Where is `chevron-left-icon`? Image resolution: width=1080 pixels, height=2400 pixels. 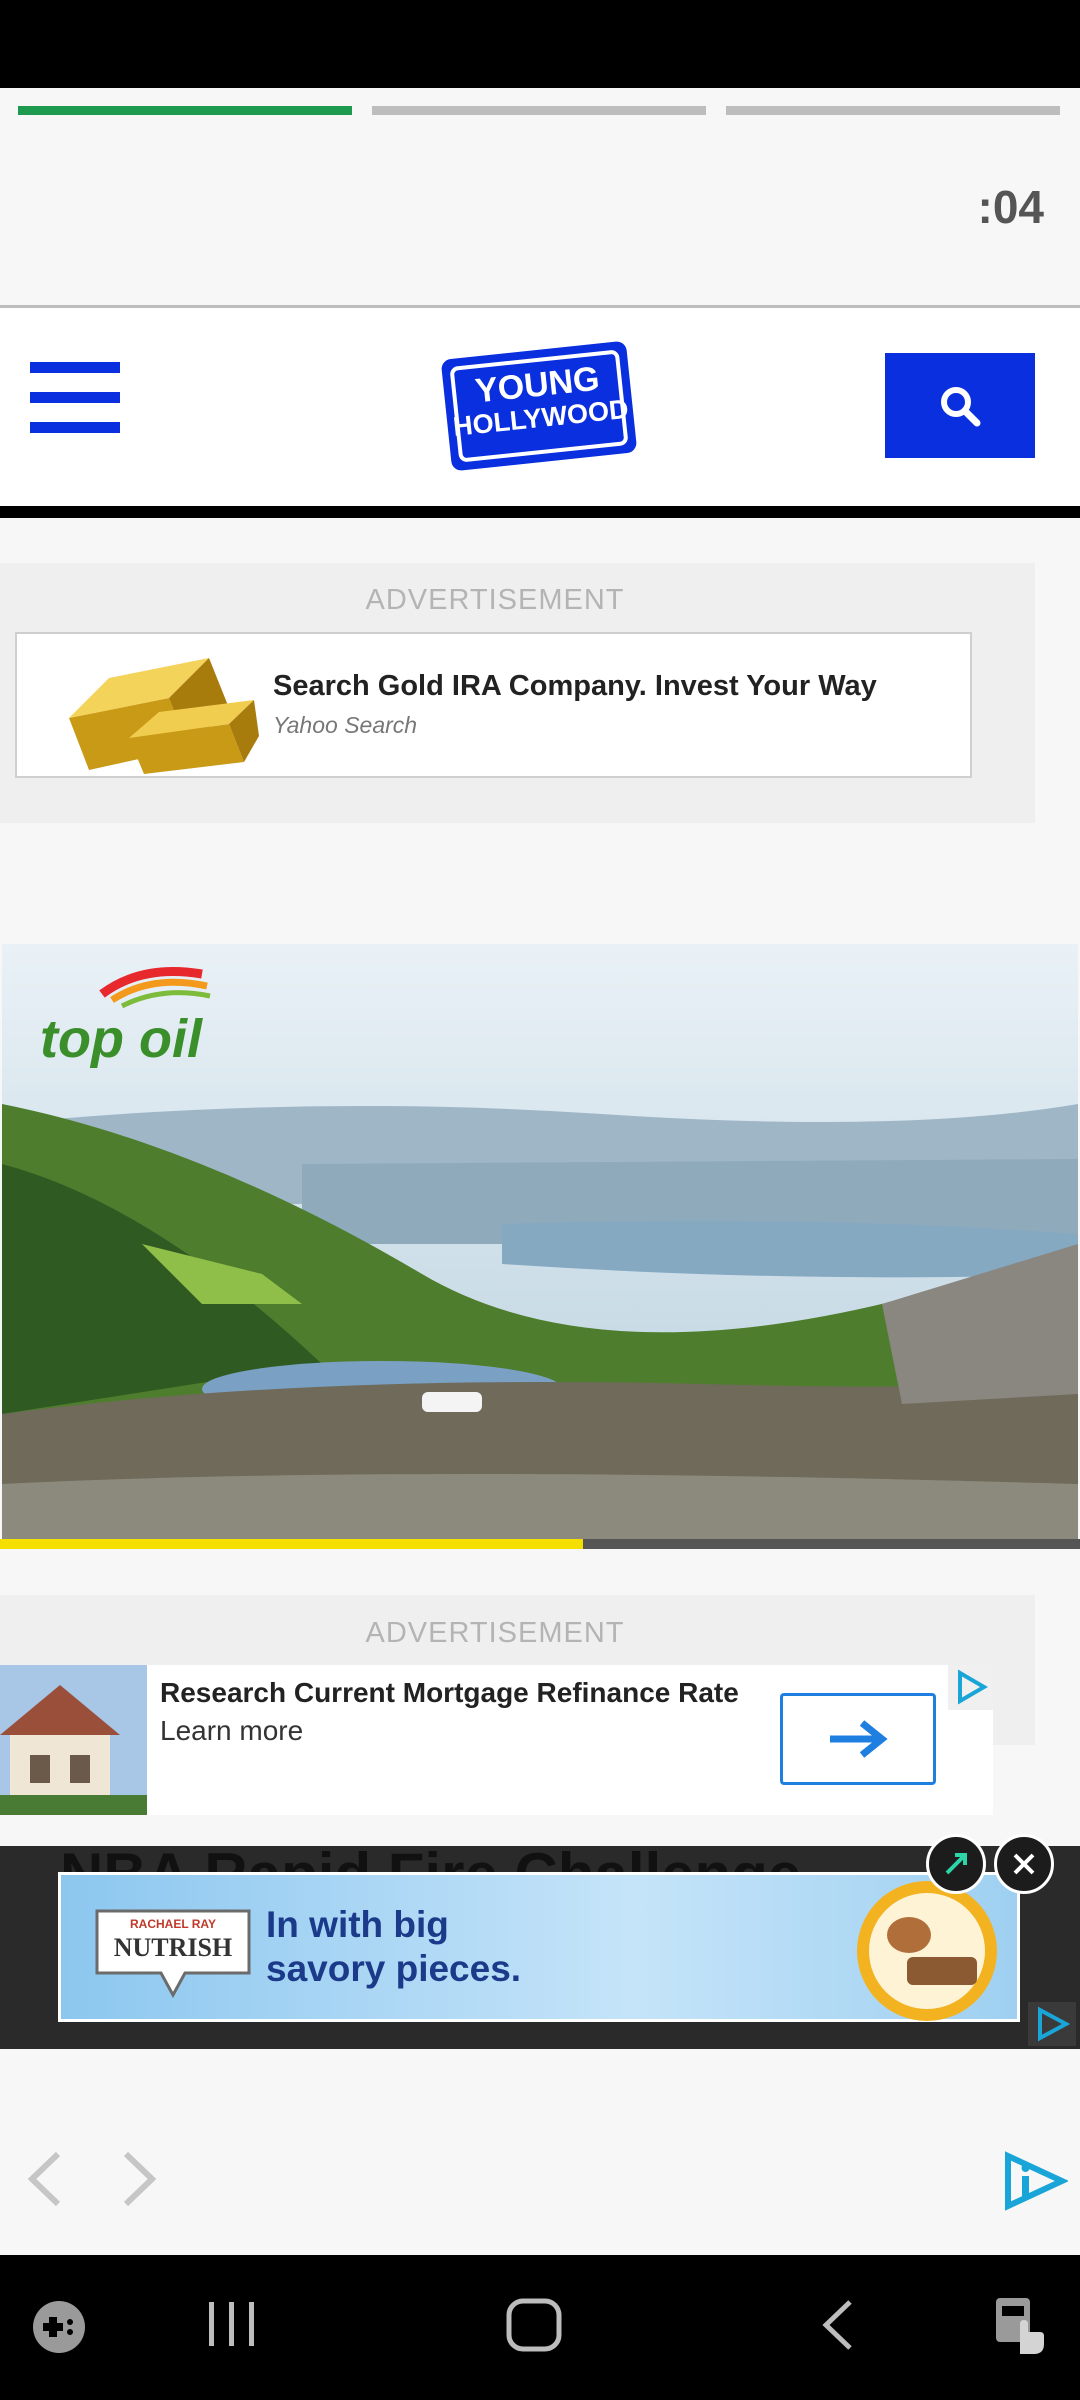 chevron-left-icon is located at coordinates (45, 2179).